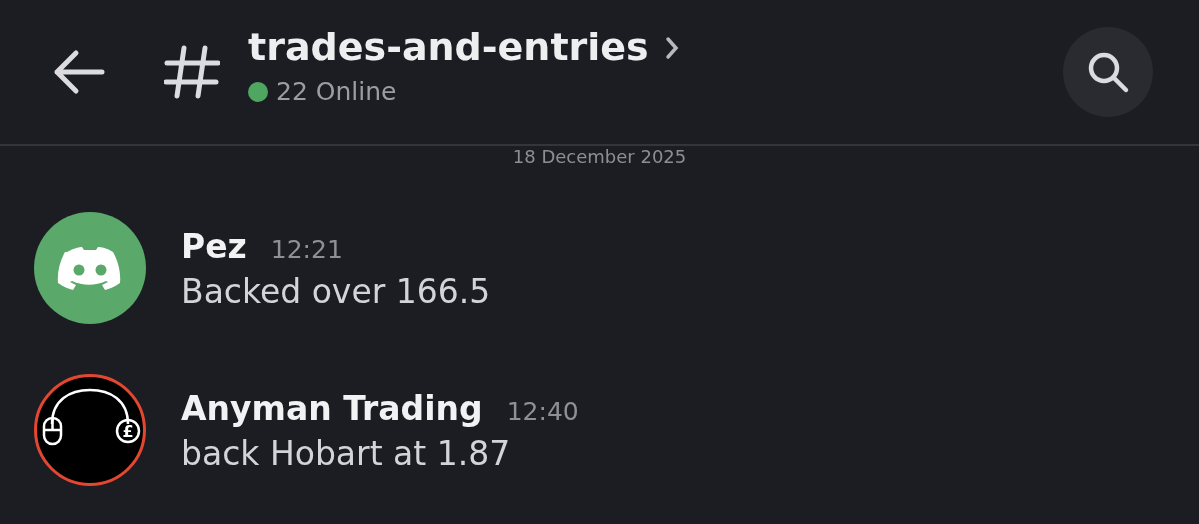  What do you see at coordinates (346, 454) in the screenshot?
I see `message-text: back Hobart at 1.87` at bounding box center [346, 454].